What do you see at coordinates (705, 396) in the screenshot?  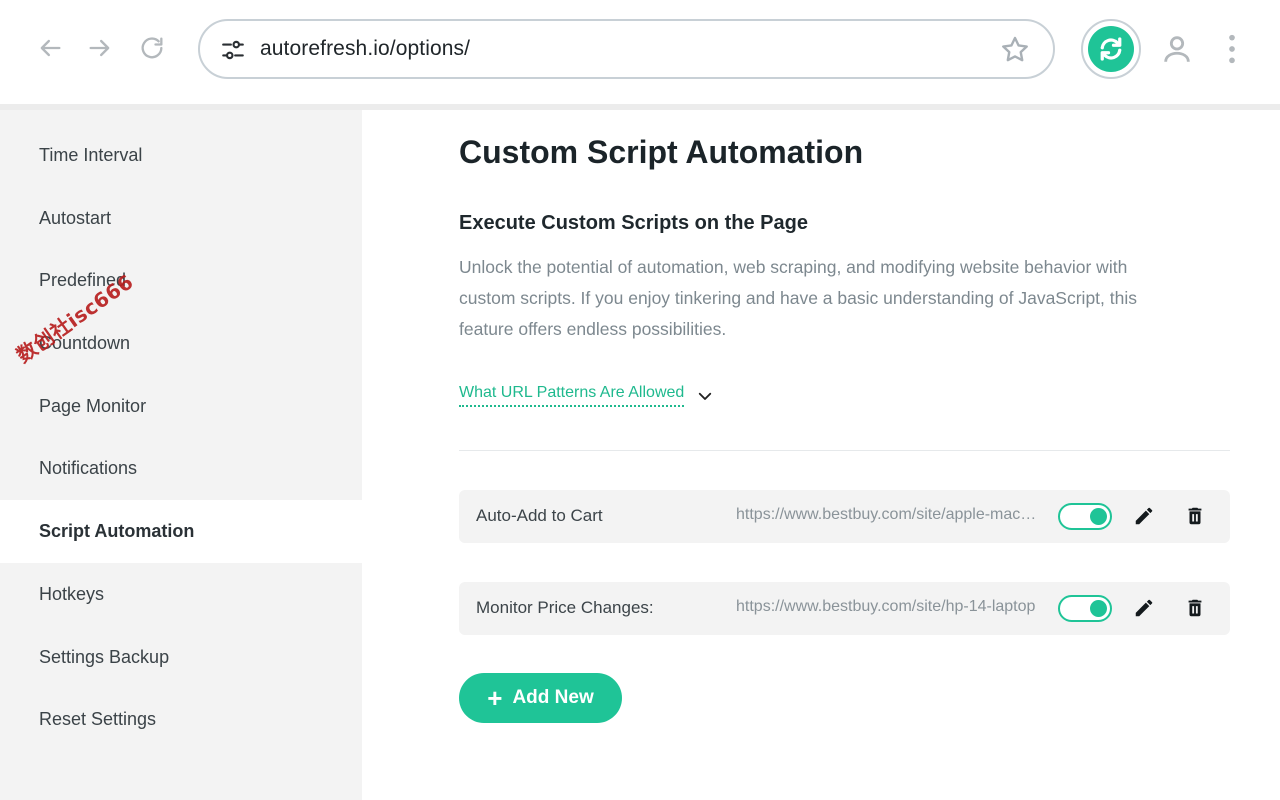 I see `chevron-down-icon` at bounding box center [705, 396].